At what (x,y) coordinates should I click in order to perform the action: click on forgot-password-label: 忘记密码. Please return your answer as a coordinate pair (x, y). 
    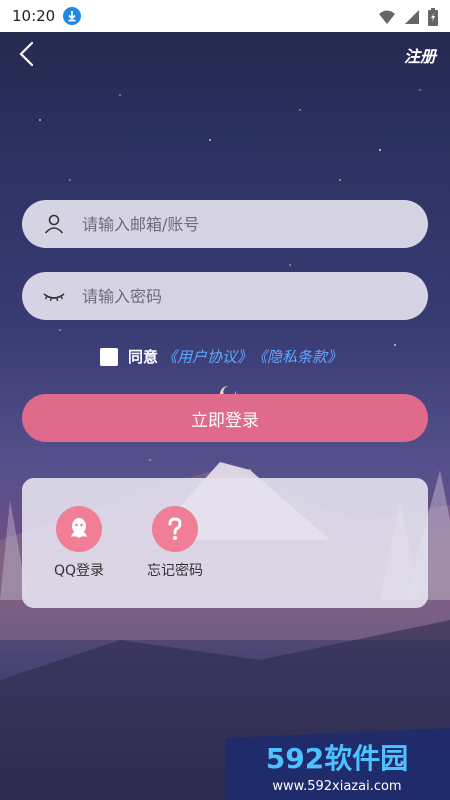
    Looking at the image, I should click on (175, 571).